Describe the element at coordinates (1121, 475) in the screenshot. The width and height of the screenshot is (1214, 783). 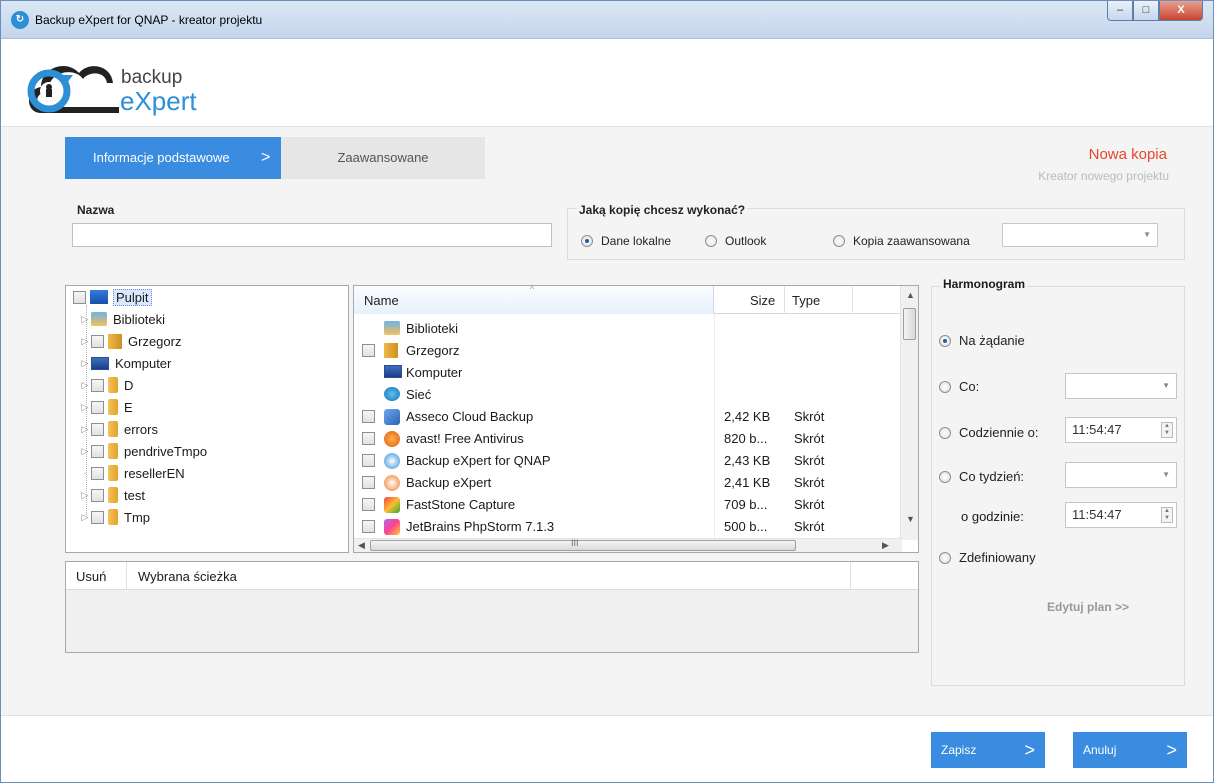
I see `weekday-select: ▼` at that location.